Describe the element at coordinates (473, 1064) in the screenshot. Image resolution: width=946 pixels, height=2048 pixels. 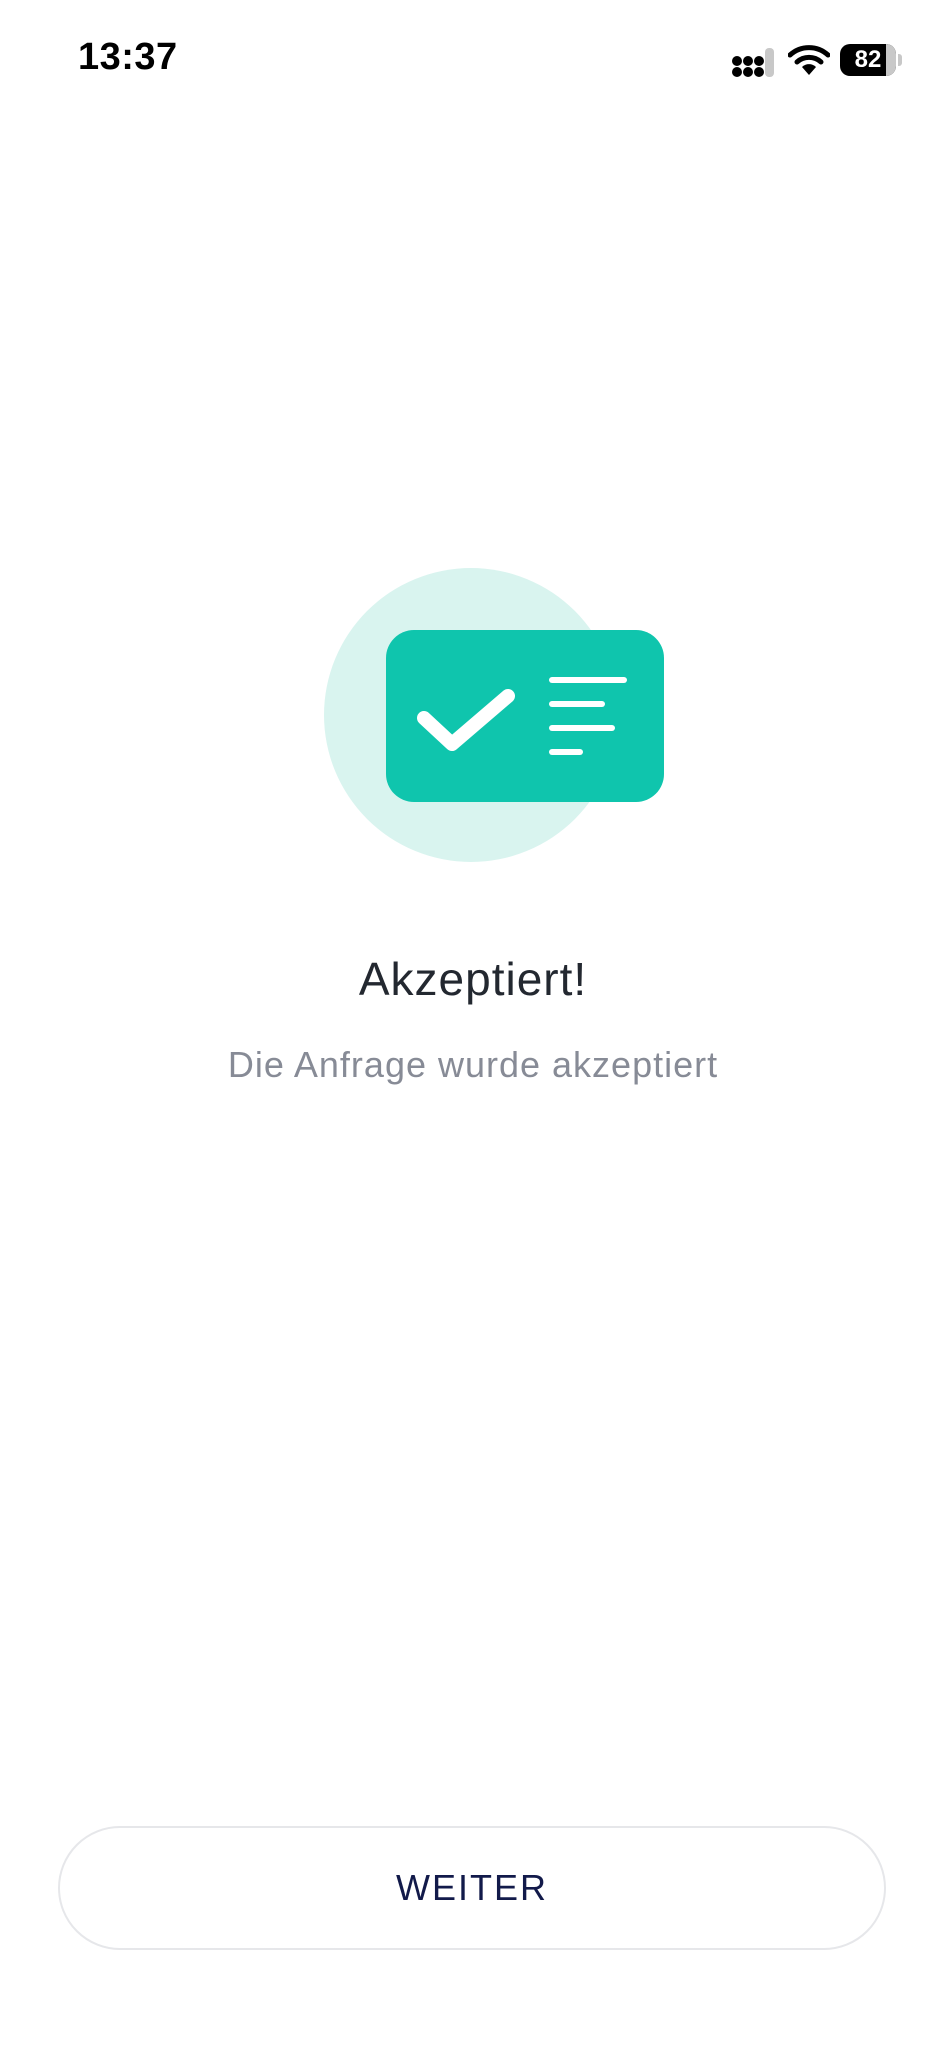
I see `page-subtitle: Die Anfrage wurde akzeptiert` at that location.